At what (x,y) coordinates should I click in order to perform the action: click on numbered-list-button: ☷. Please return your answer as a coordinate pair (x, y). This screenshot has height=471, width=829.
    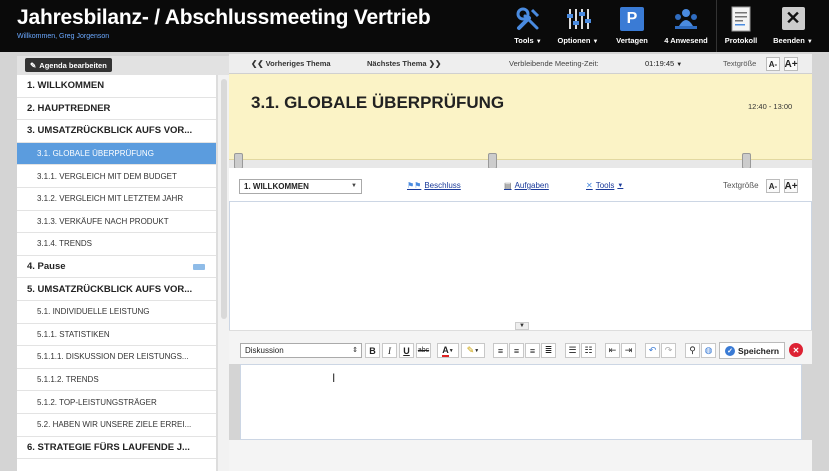
    Looking at the image, I should click on (588, 350).